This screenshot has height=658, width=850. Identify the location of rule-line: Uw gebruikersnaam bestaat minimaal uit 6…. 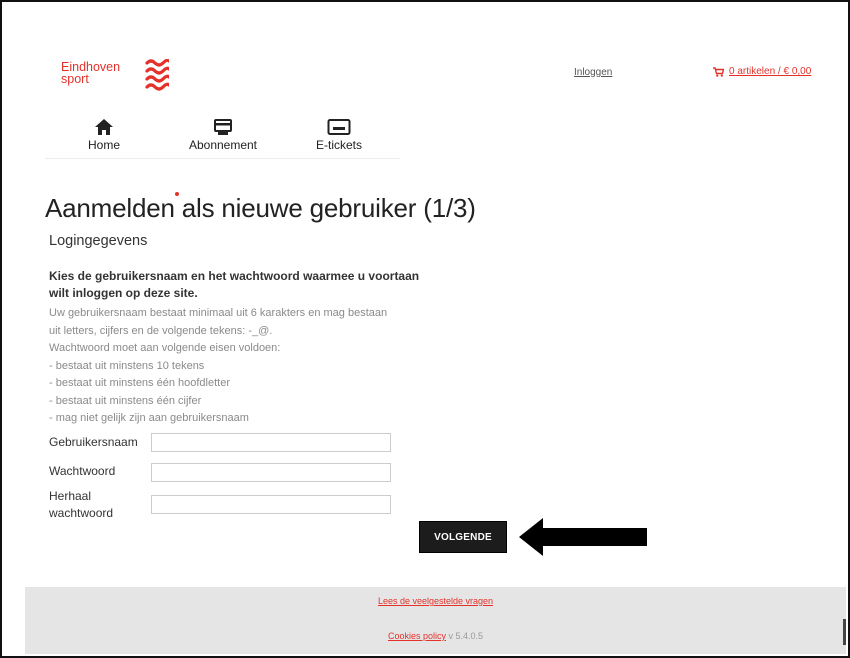
(218, 313).